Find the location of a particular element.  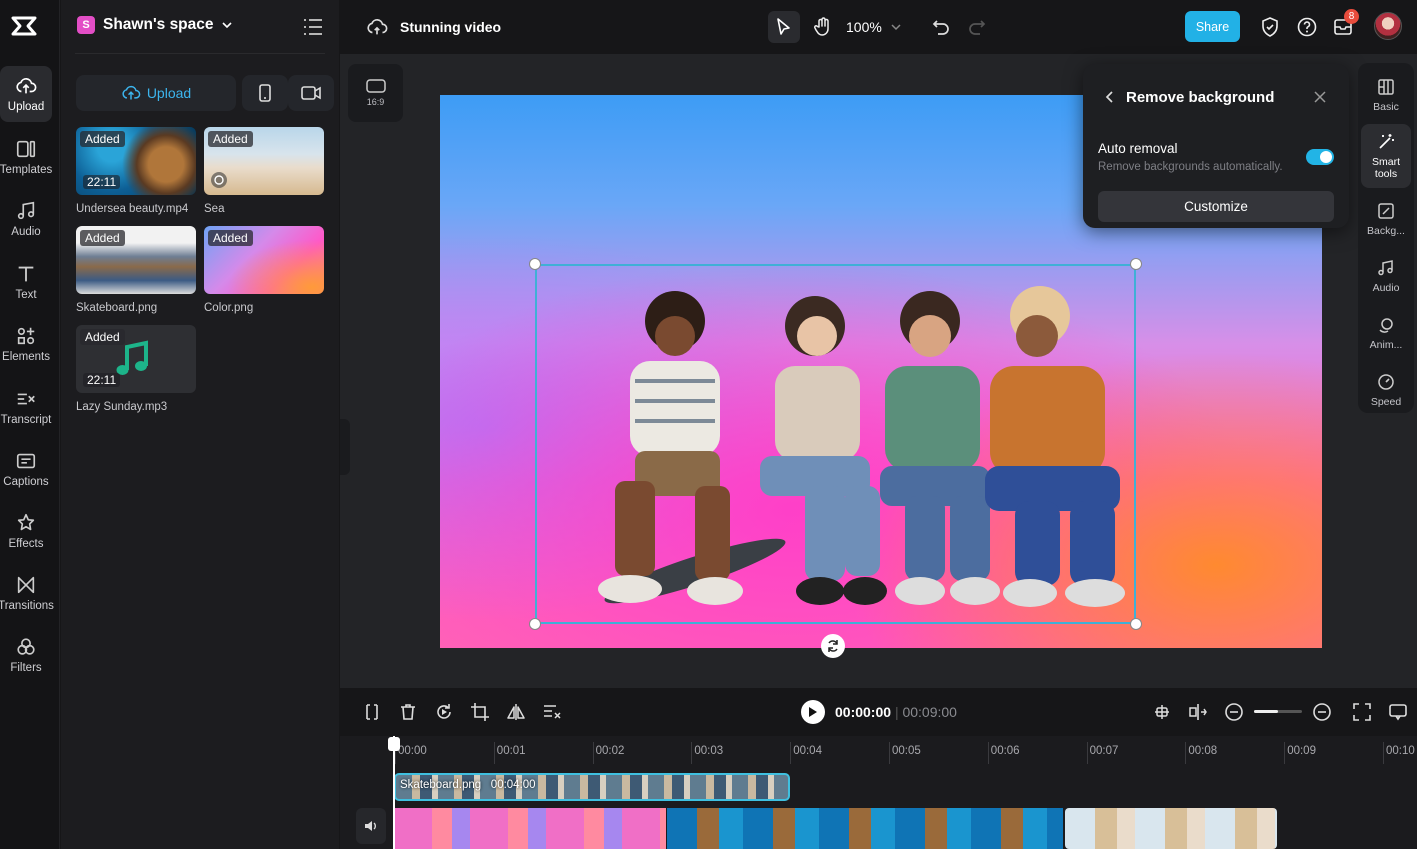

split-screen-icon is located at coordinates (1198, 712).